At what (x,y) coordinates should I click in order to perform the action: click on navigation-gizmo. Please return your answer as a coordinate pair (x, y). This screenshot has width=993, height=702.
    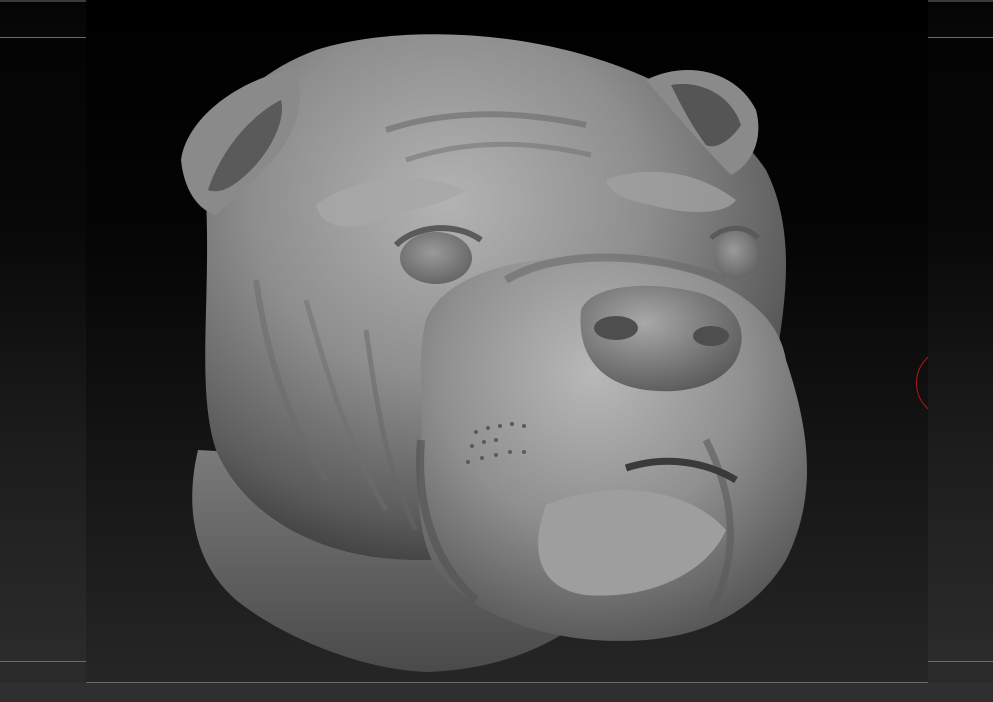
    Looking at the image, I should click on (922, 383).